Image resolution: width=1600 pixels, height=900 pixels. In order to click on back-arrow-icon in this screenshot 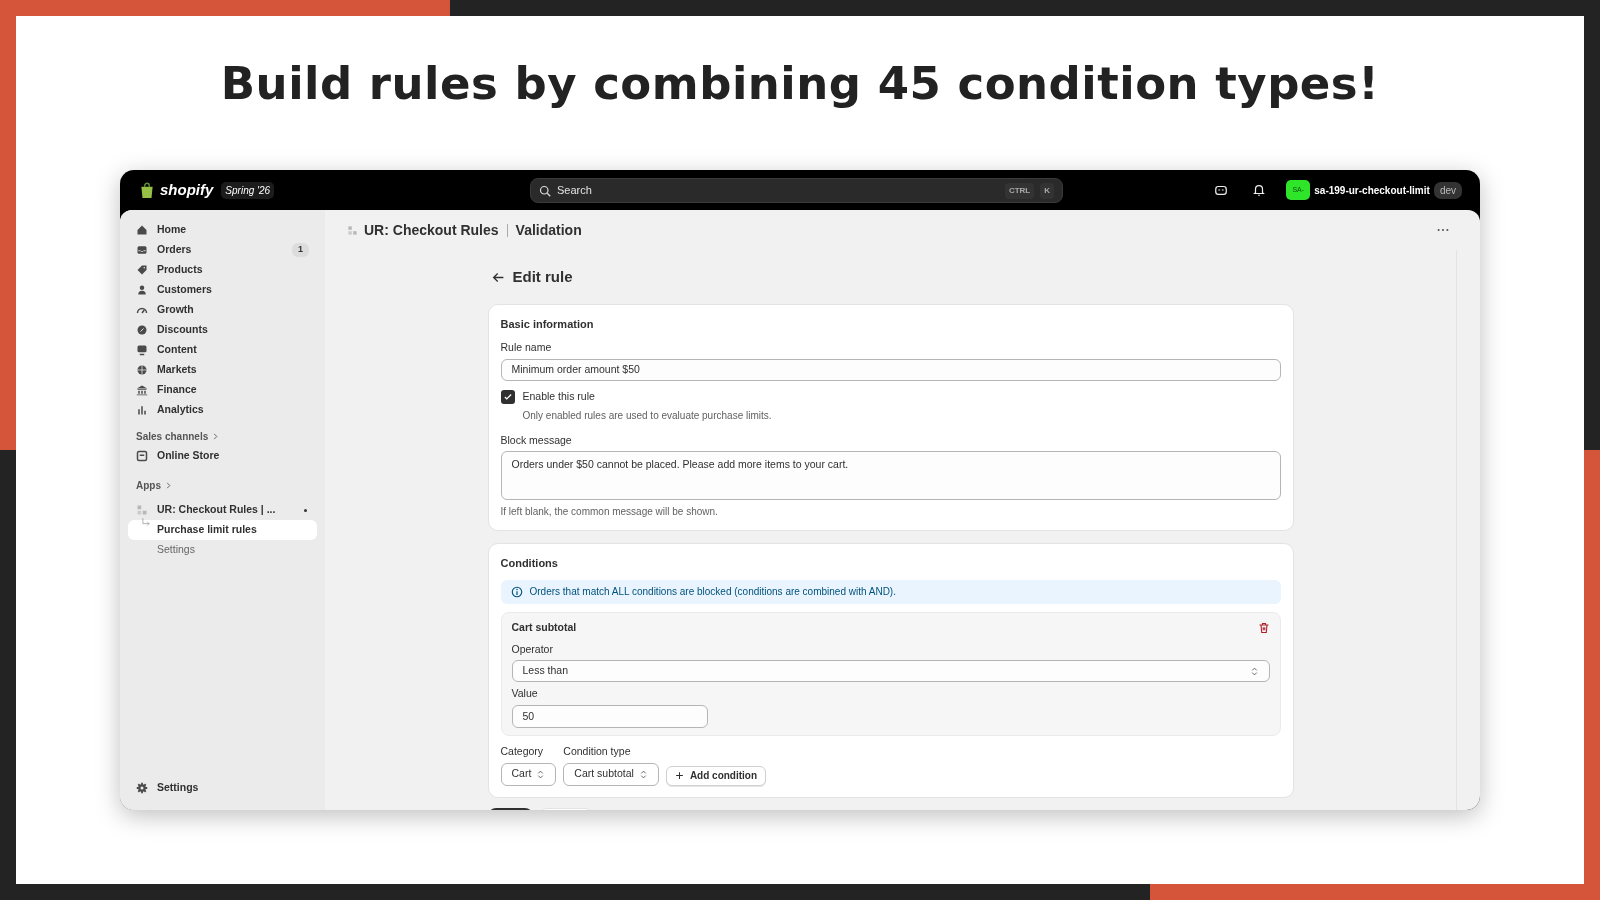, I will do `click(498, 277)`.